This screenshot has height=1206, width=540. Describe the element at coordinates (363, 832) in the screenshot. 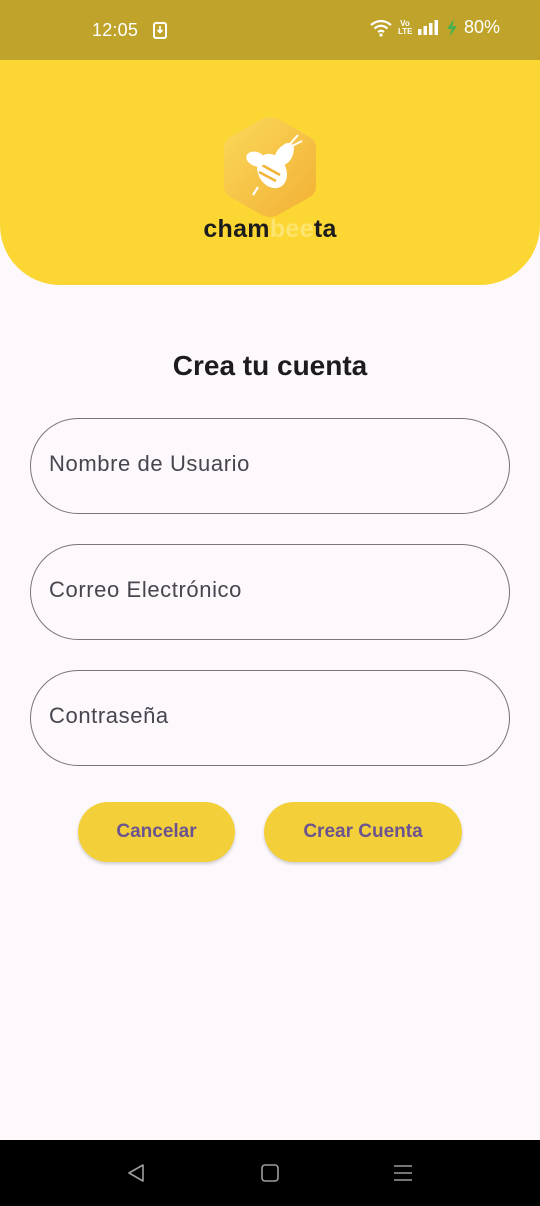

I see `create-account-button: Crear Cuenta` at that location.